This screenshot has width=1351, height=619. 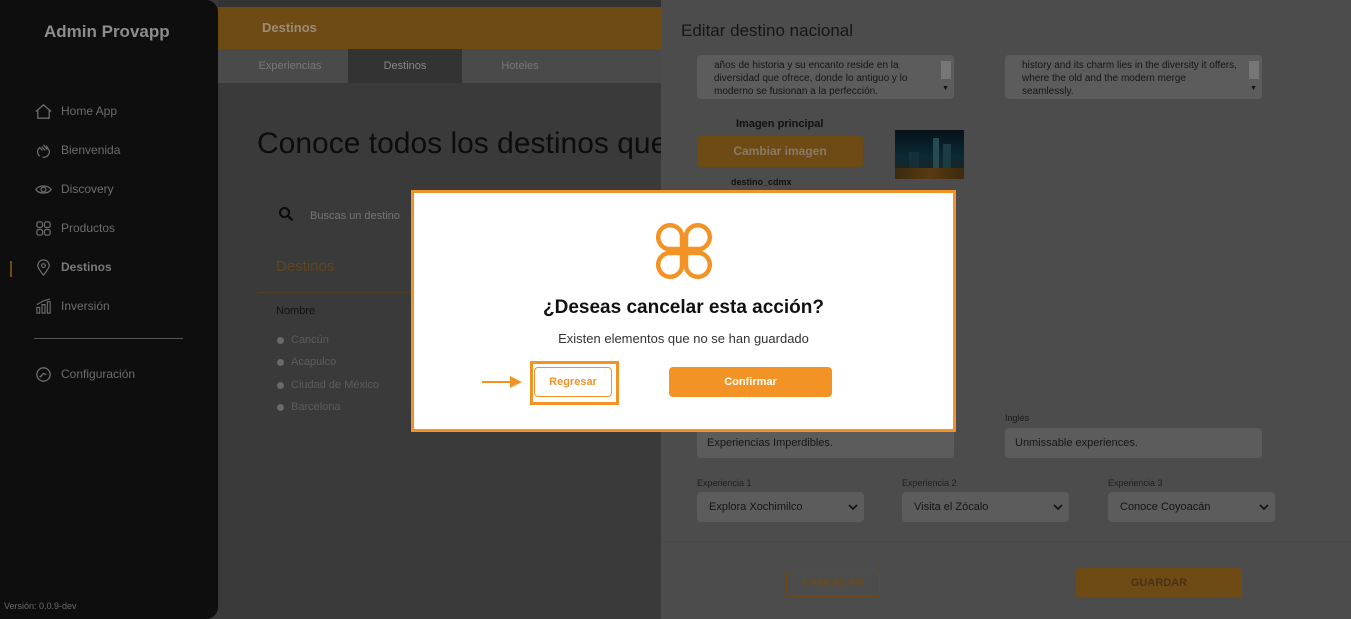 I want to click on destinations-section-title: Destinos, so click(x=305, y=266).